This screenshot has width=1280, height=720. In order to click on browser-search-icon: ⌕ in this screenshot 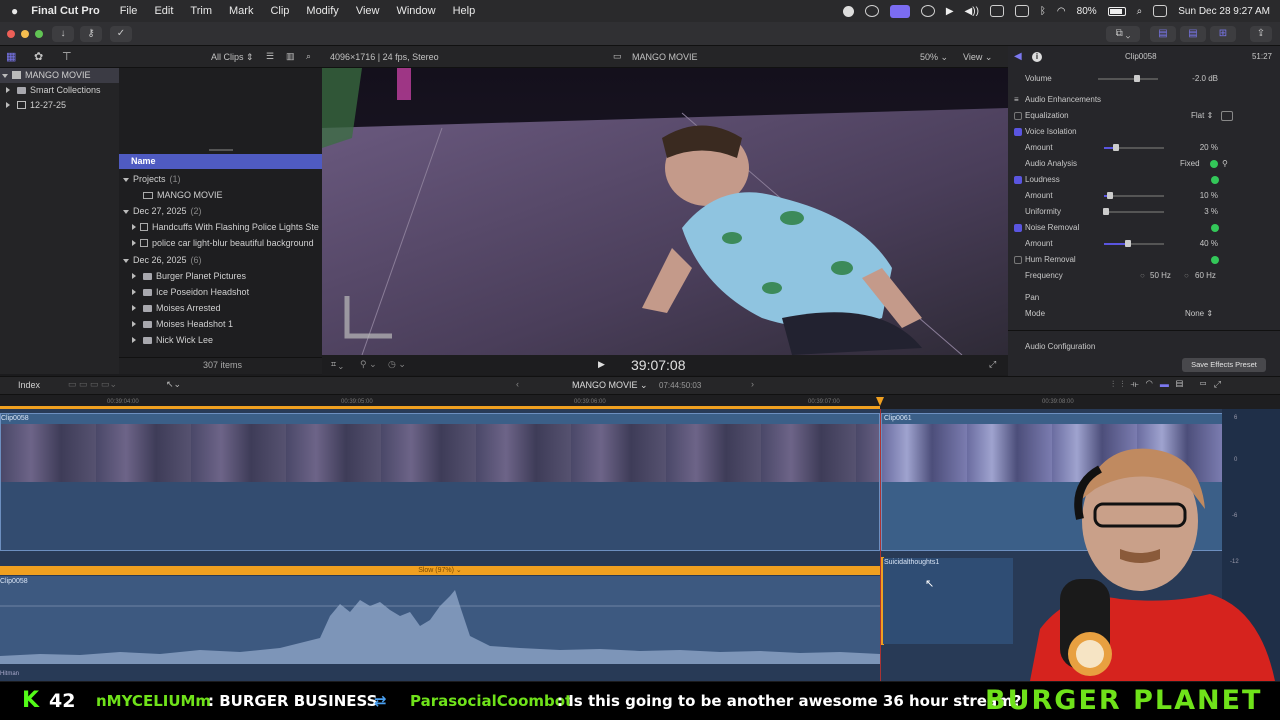, I will do `click(308, 56)`.